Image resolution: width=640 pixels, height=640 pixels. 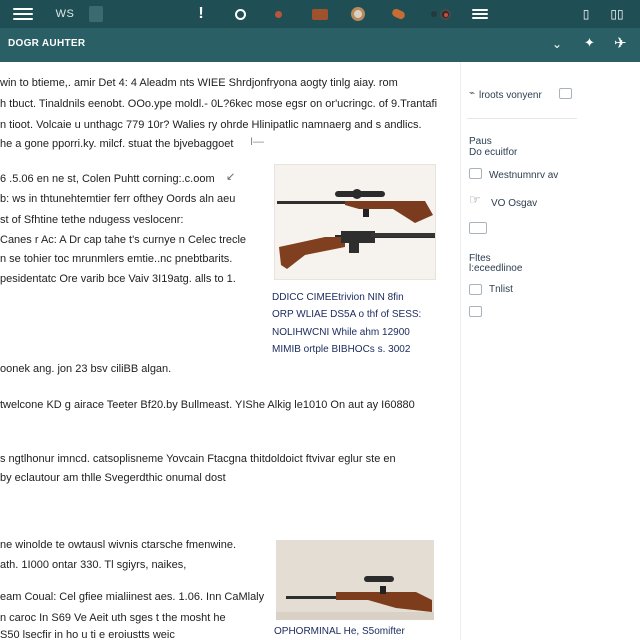 What do you see at coordinates (93, 565) in the screenshot?
I see `text-line: ath. 1I000 ontar 330. Tl sgiyrs, naikes,` at bounding box center [93, 565].